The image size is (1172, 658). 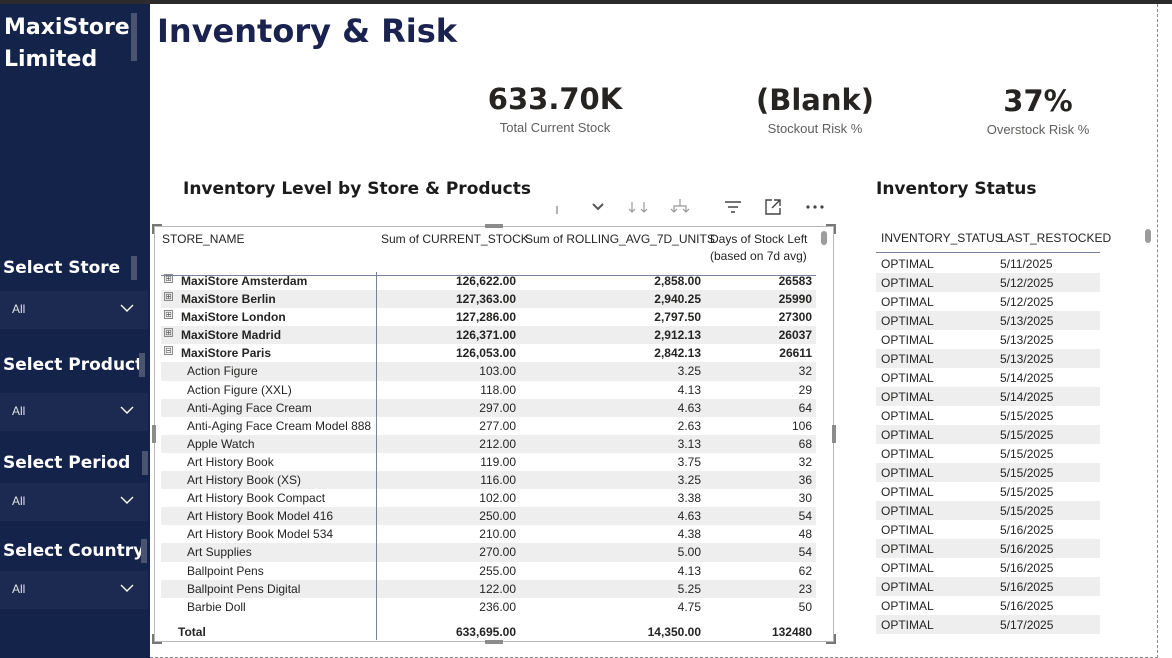 I want to click on cell-days-left: 32, so click(x=805, y=371).